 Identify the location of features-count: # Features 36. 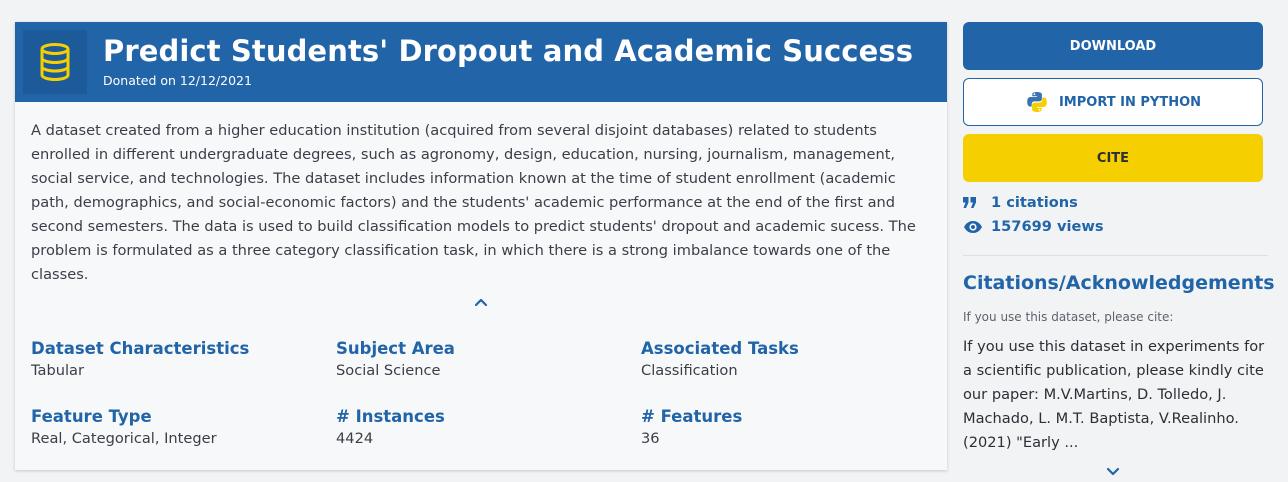
(691, 427).